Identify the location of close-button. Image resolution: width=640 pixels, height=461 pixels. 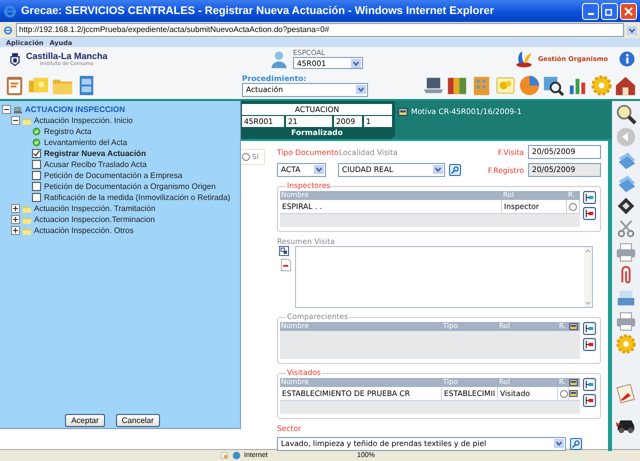
(628, 11).